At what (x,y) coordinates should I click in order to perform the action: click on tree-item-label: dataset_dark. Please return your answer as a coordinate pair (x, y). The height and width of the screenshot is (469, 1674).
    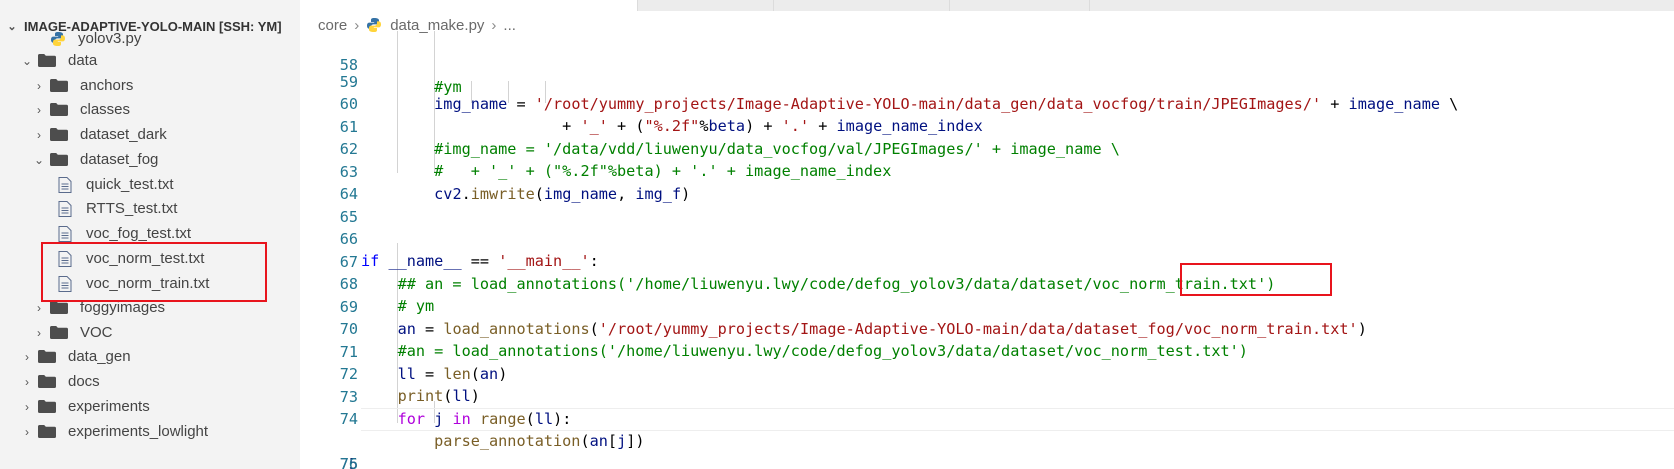
    Looking at the image, I should click on (123, 134).